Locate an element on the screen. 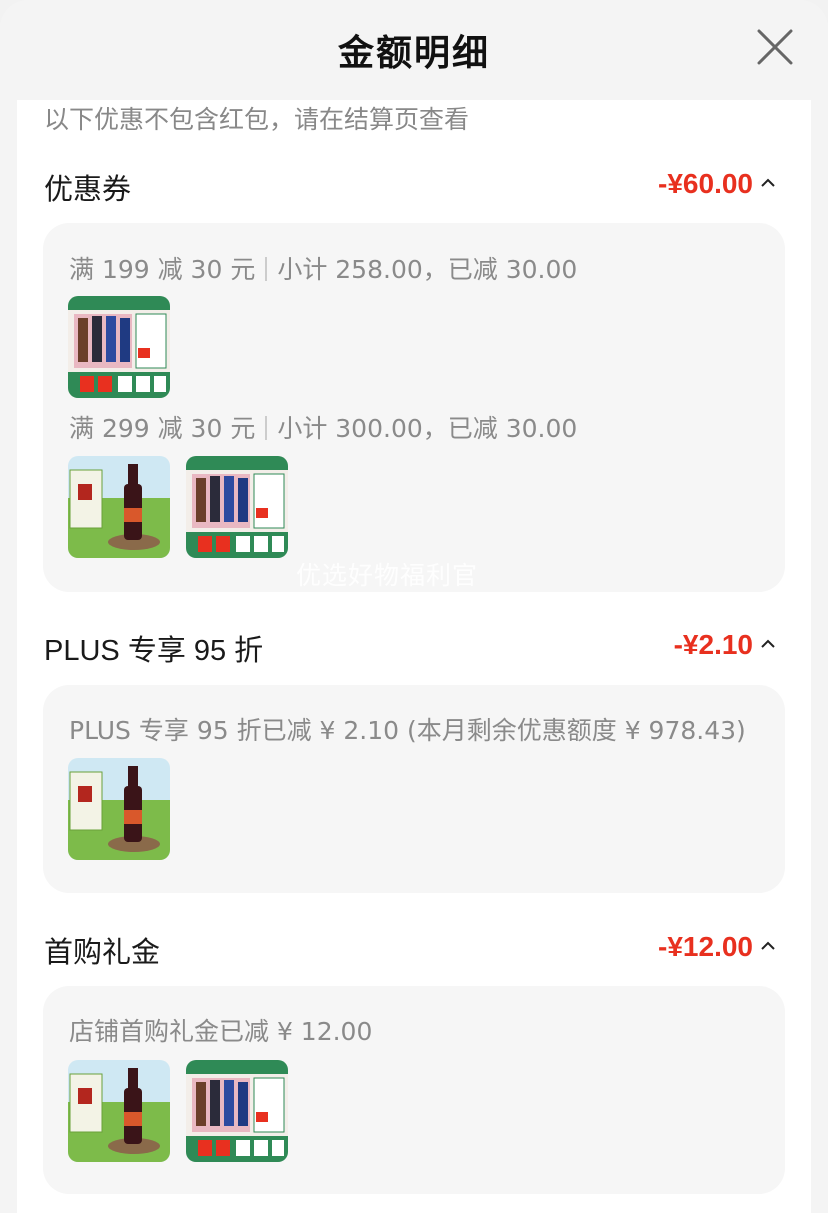  rule-detail: 小计 258.00，已减 30.00 is located at coordinates (427, 269).